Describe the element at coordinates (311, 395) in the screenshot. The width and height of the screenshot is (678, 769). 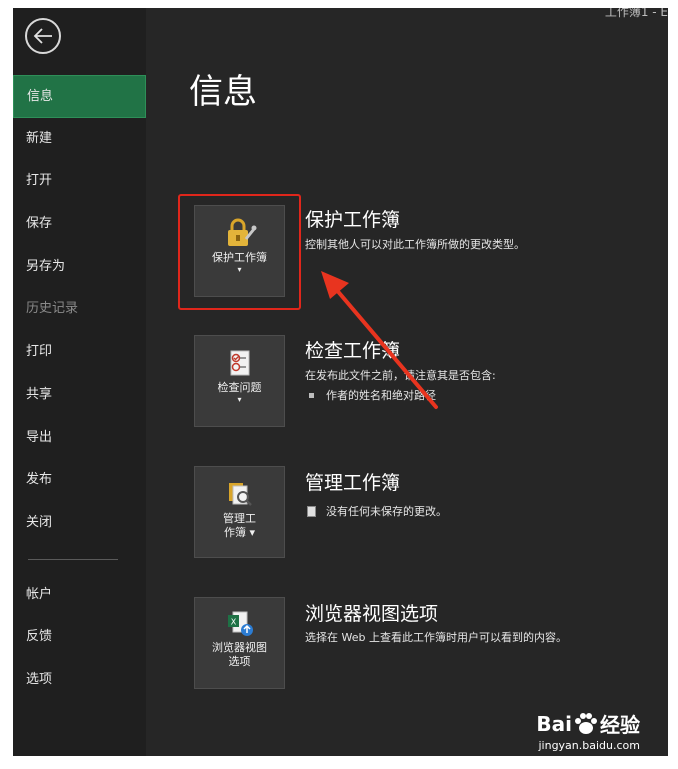
I see `square-bullet-icon` at that location.